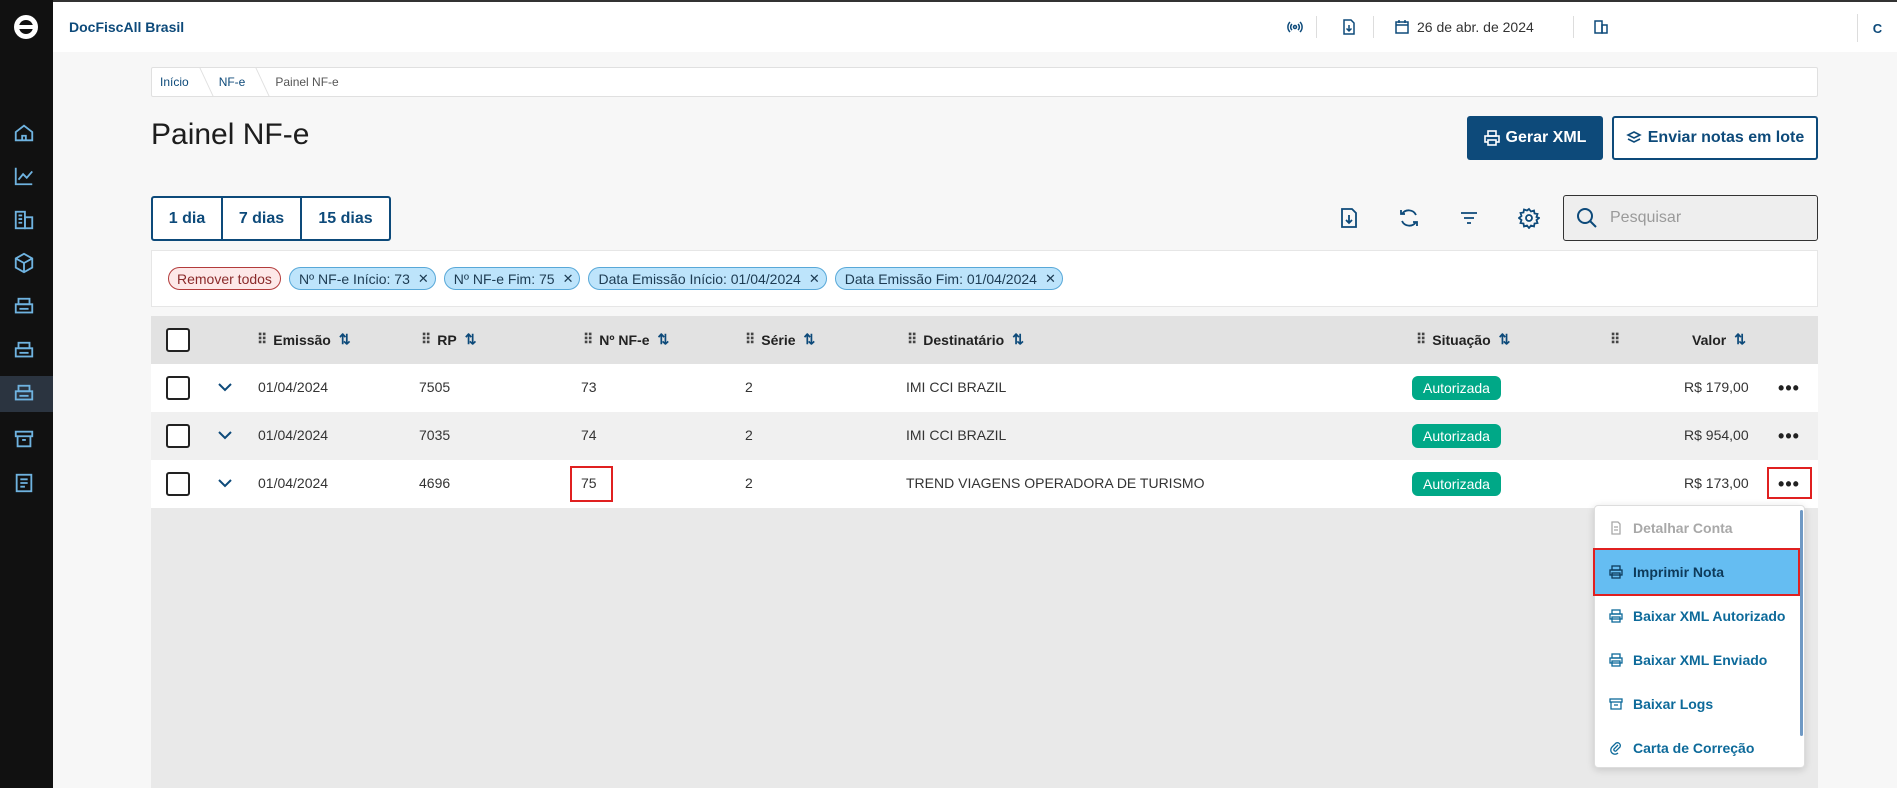 The height and width of the screenshot is (788, 1897). What do you see at coordinates (1709, 616) in the screenshot?
I see `menu-item-label: Baixar XML Autorizado` at bounding box center [1709, 616].